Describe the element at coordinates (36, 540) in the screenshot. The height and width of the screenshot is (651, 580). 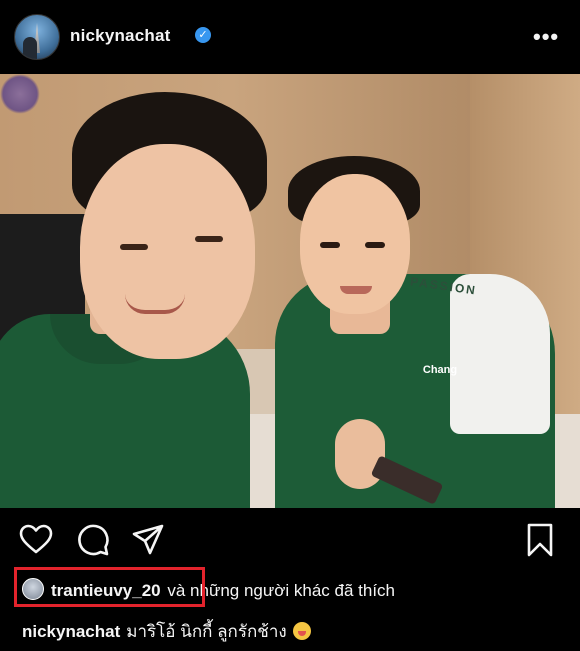
I see `heart-icon` at that location.